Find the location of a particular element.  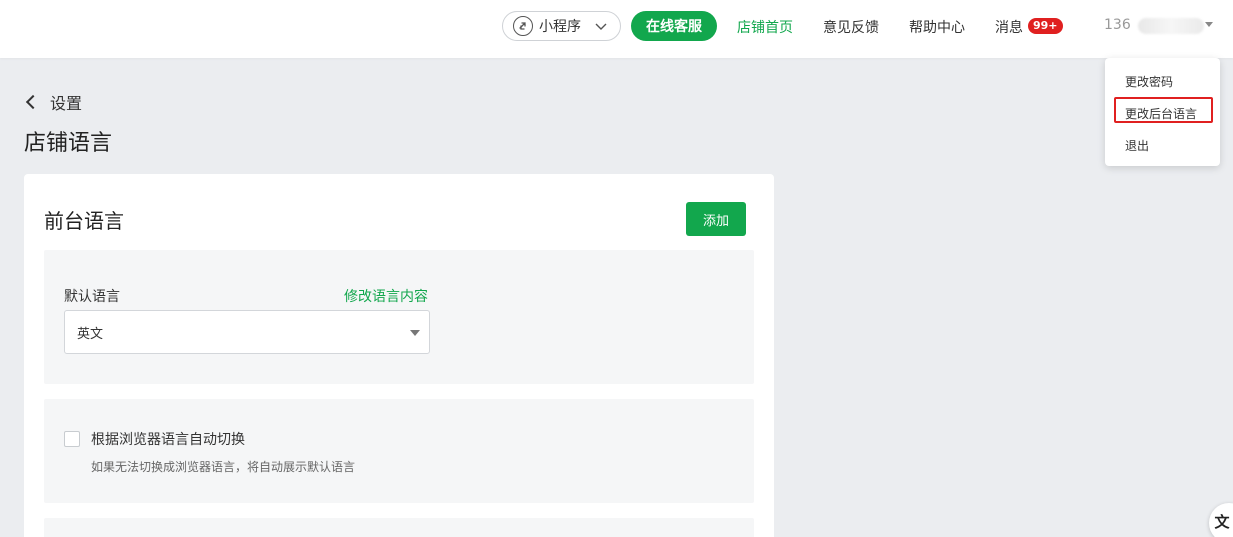

user-dropdown-menu: 更改密码 更改后台语言 退出 is located at coordinates (1162, 112).